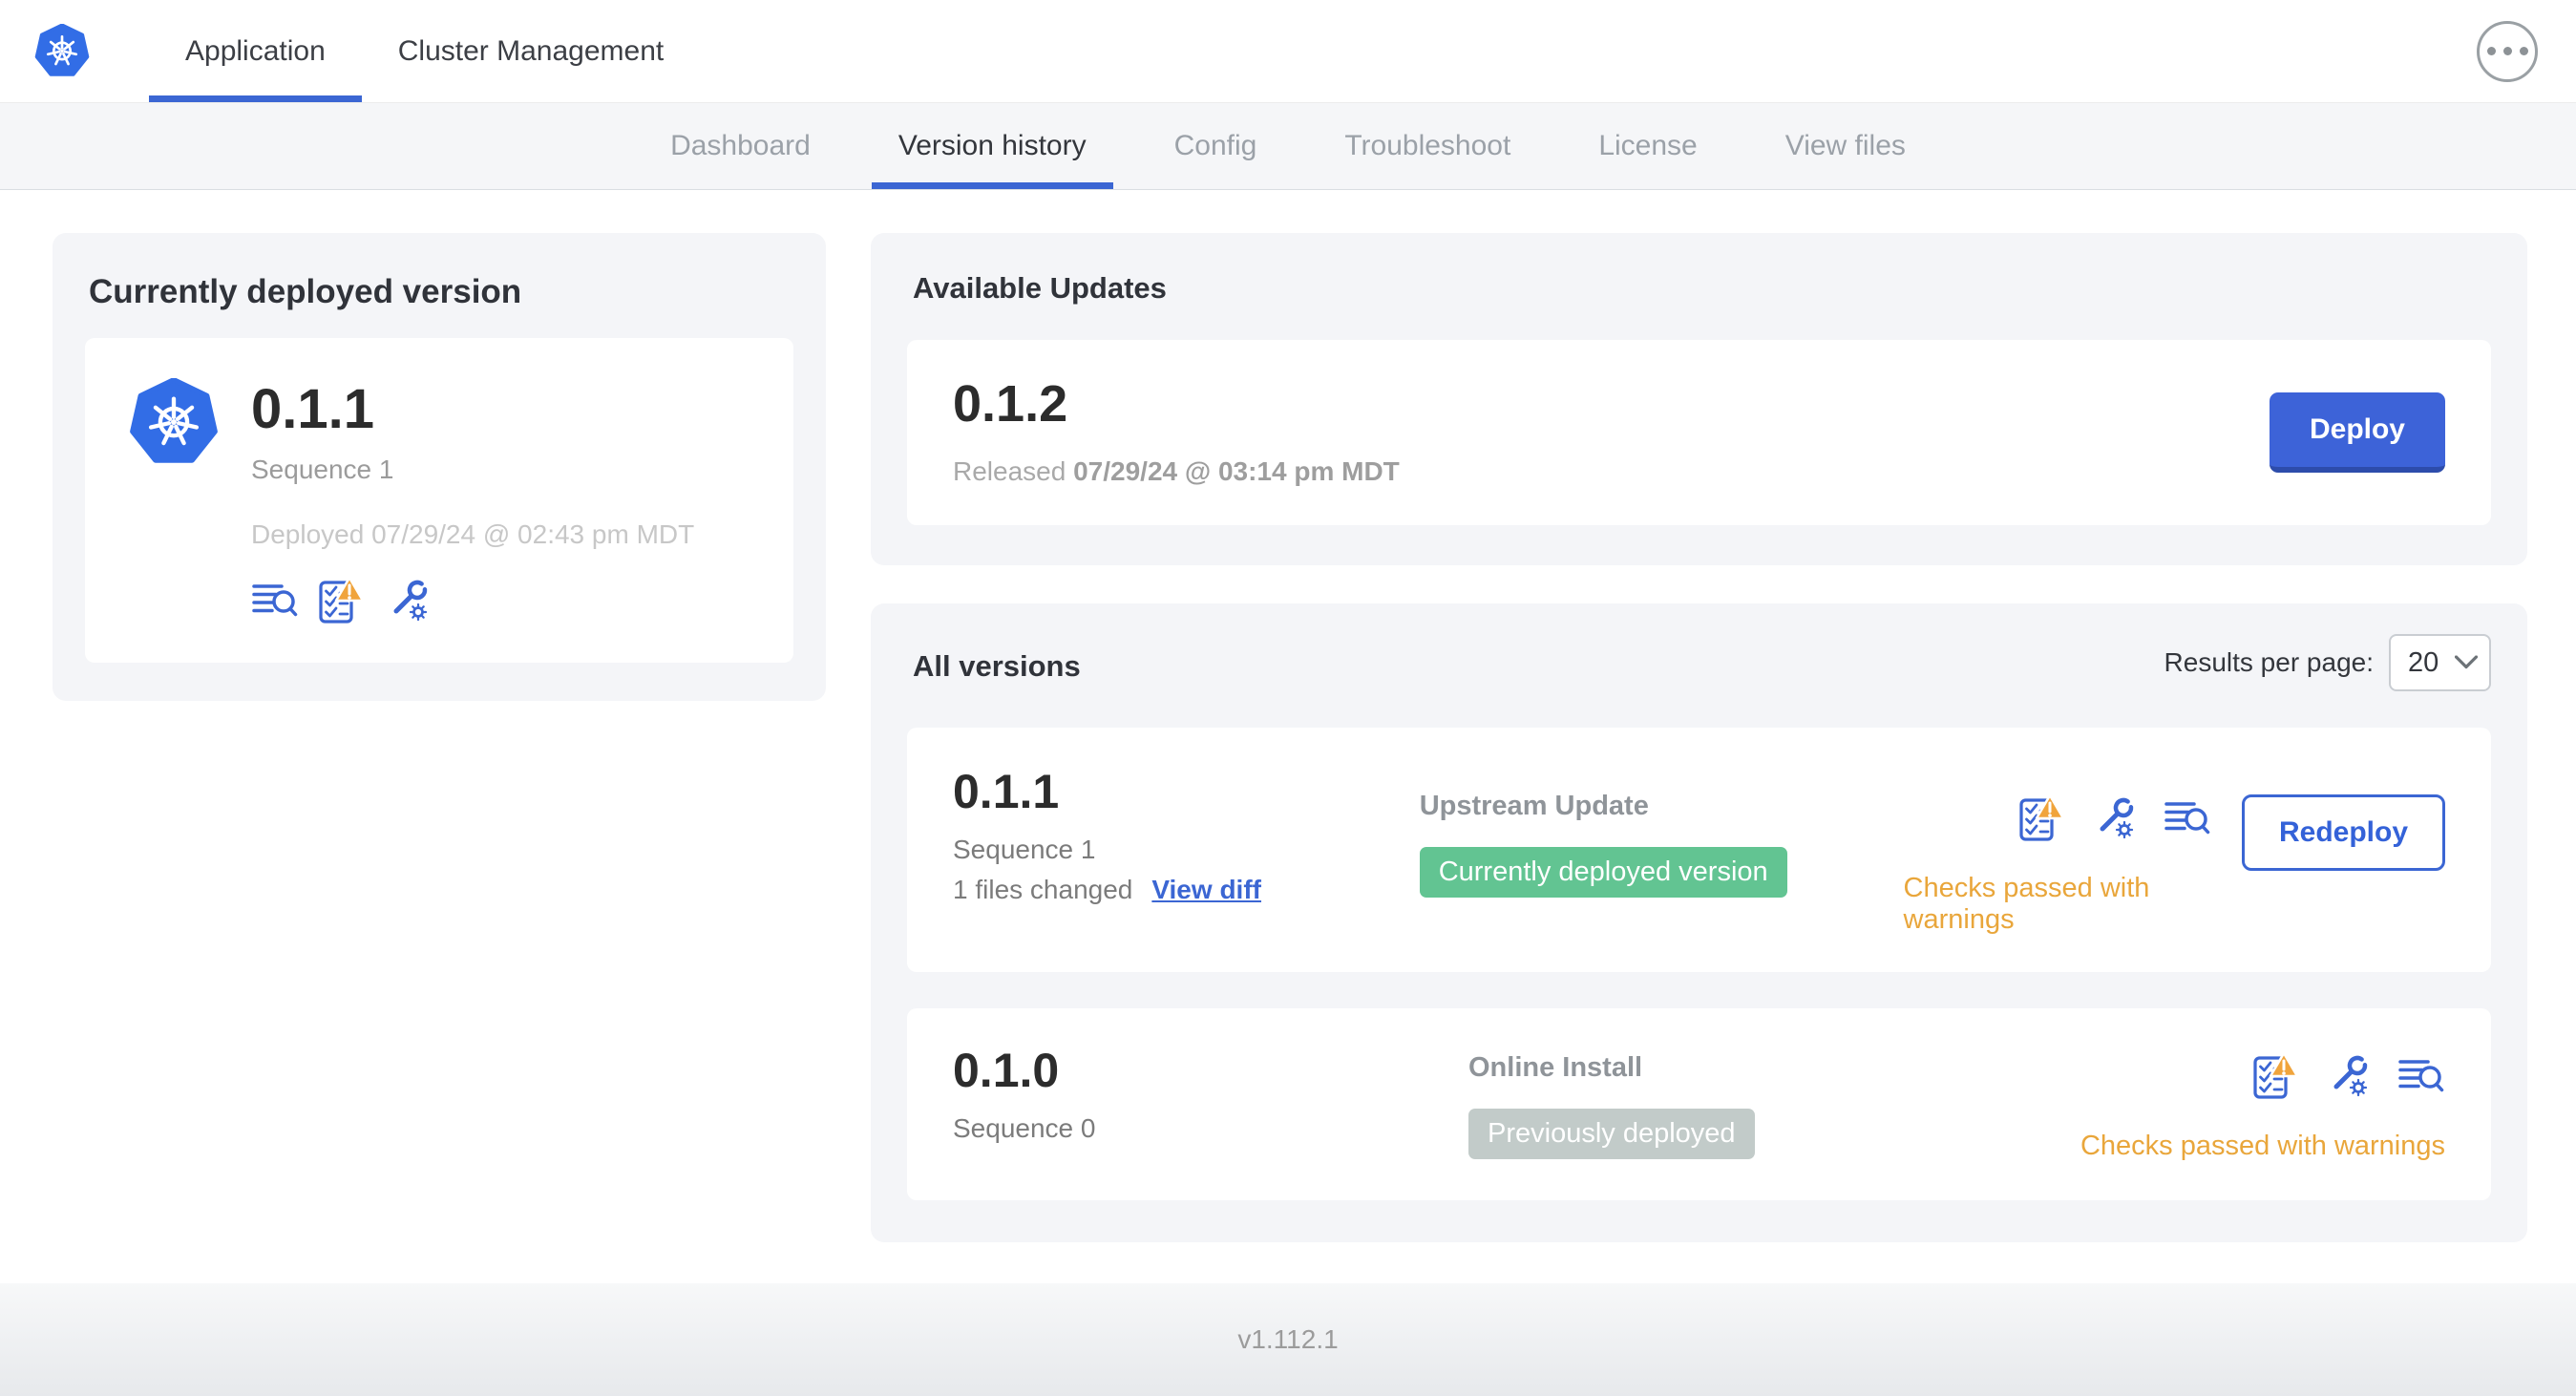  What do you see at coordinates (997, 666) in the screenshot?
I see `all-versions-title: All versions` at bounding box center [997, 666].